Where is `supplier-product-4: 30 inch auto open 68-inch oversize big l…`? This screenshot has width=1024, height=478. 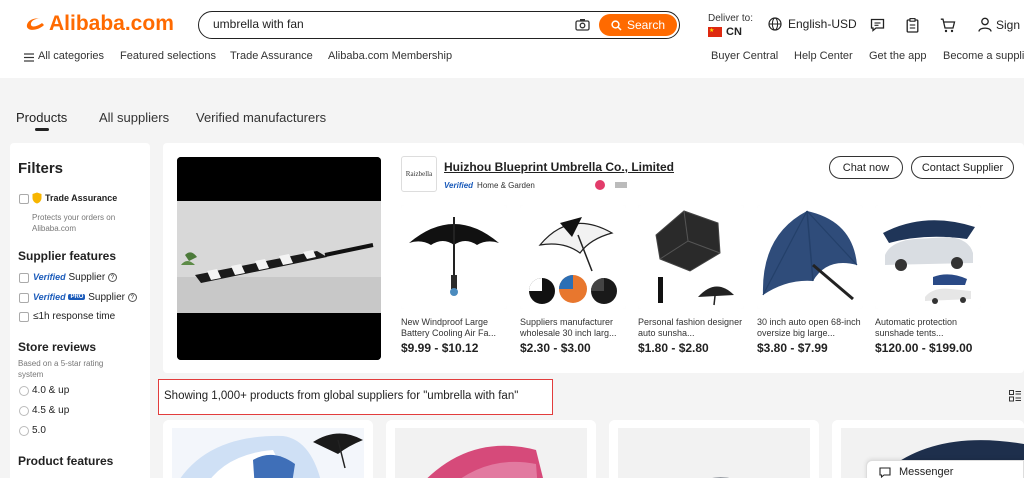
supplier-product-4: 30 inch auto open 68-inch oversize big l… is located at coordinates (810, 280).